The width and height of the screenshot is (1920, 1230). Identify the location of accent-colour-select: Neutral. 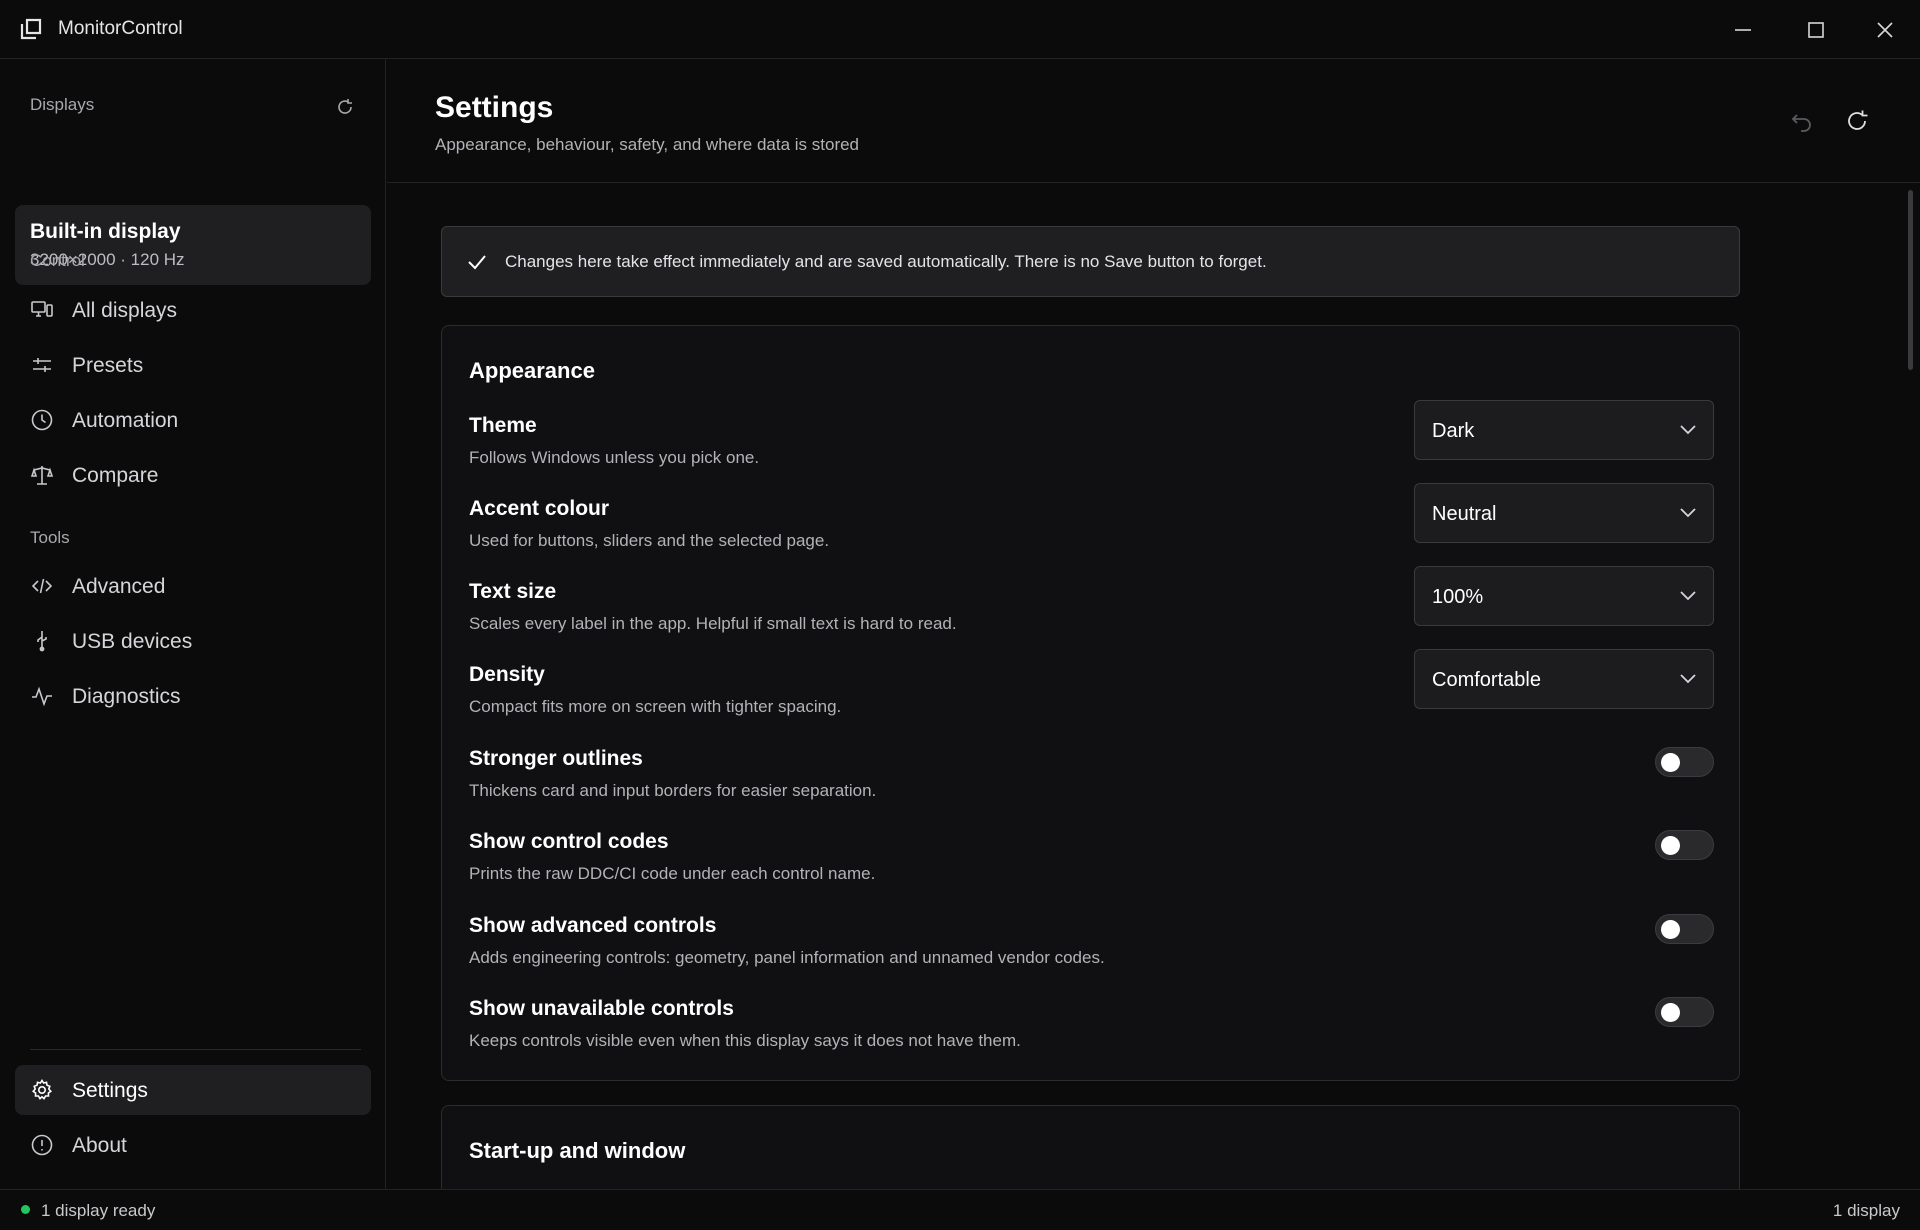
(1564, 513).